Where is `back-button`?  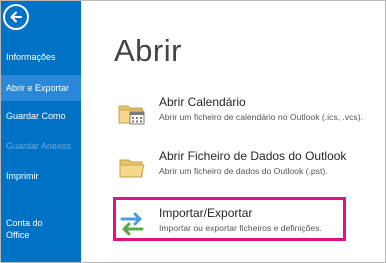 back-button is located at coordinates (16, 17).